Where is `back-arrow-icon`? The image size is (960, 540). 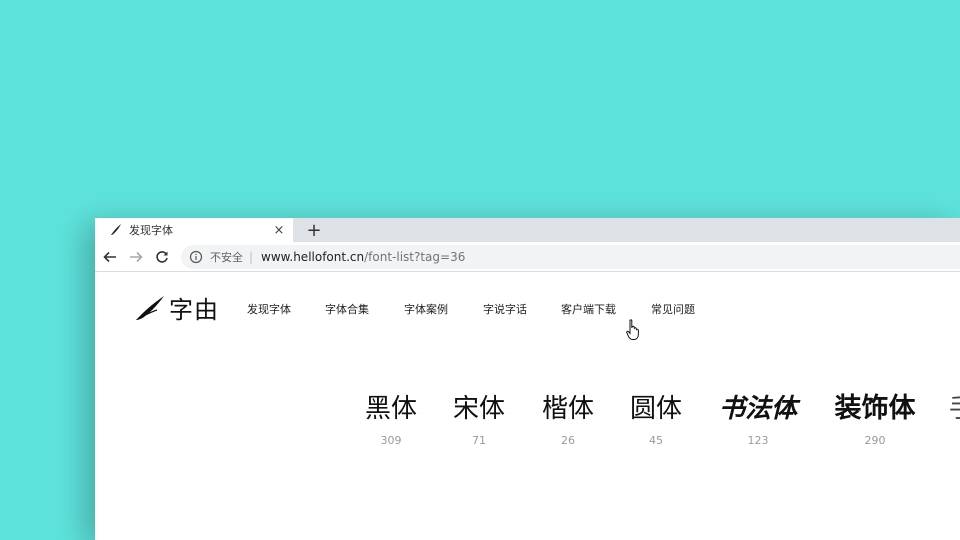 back-arrow-icon is located at coordinates (110, 257).